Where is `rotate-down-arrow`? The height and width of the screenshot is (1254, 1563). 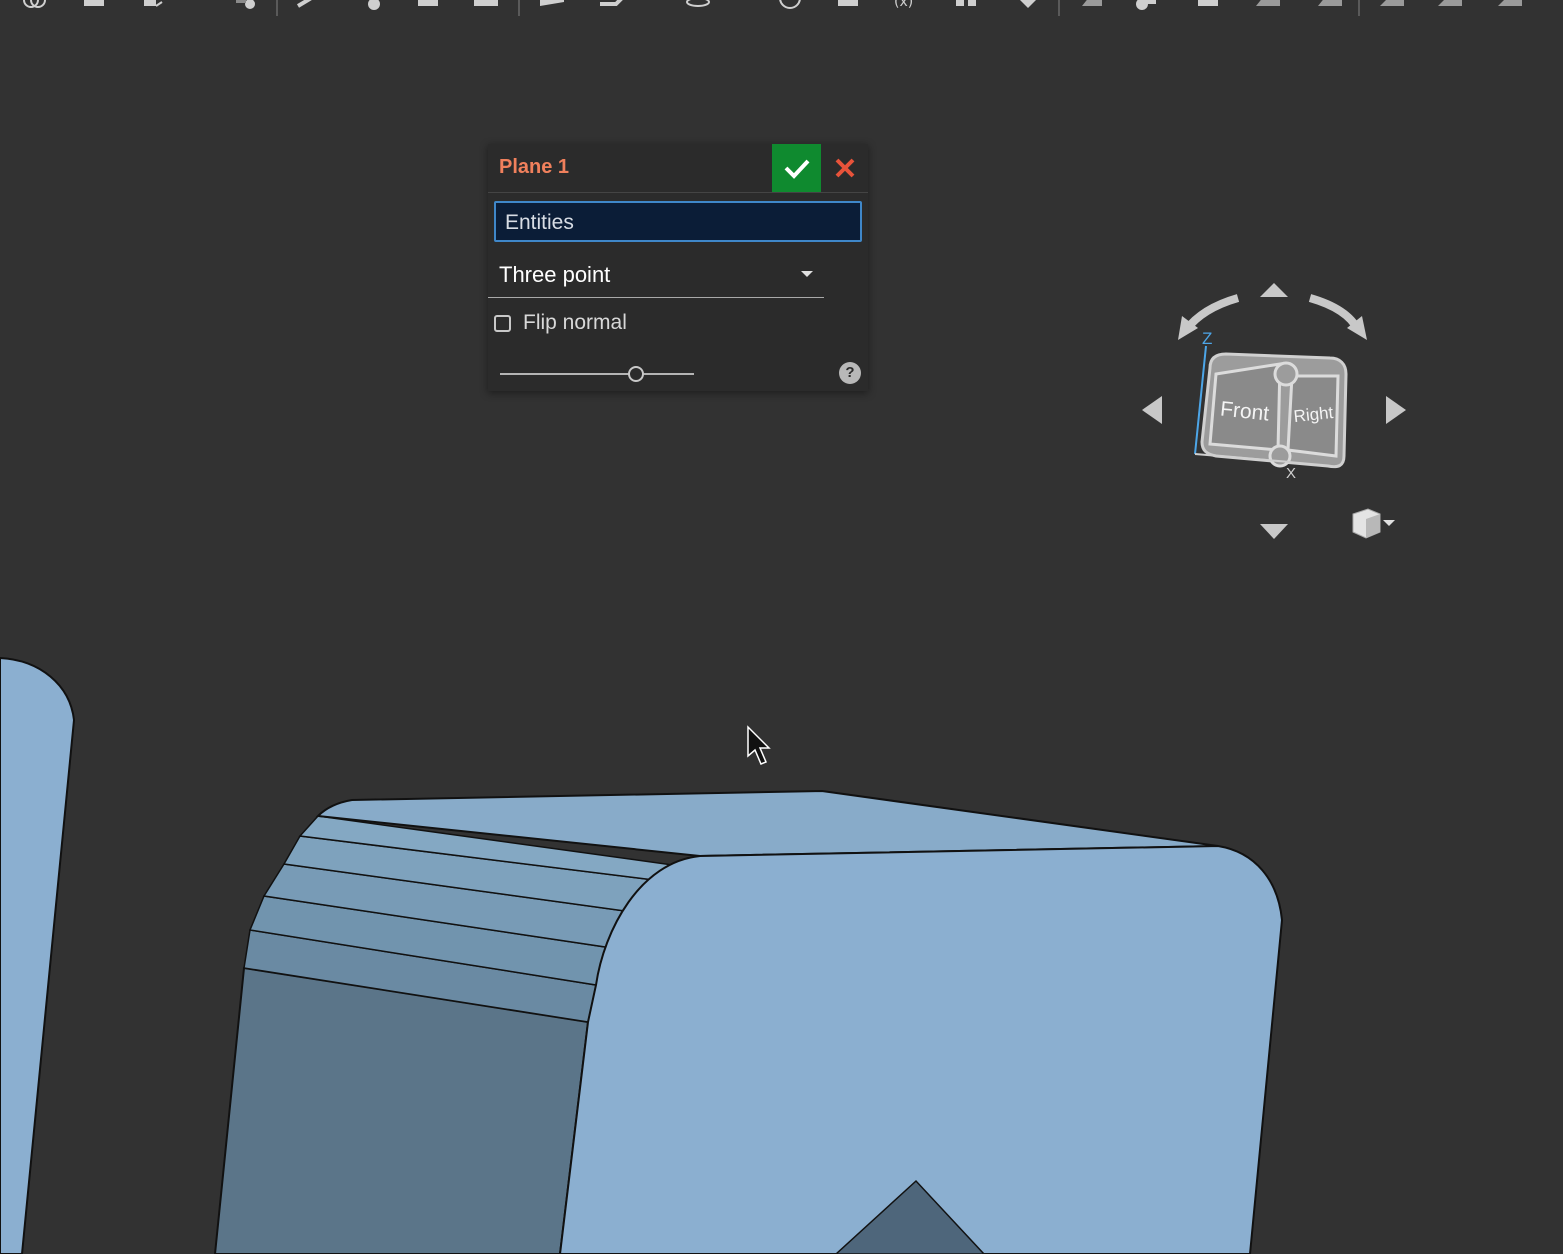
rotate-down-arrow is located at coordinates (1274, 531).